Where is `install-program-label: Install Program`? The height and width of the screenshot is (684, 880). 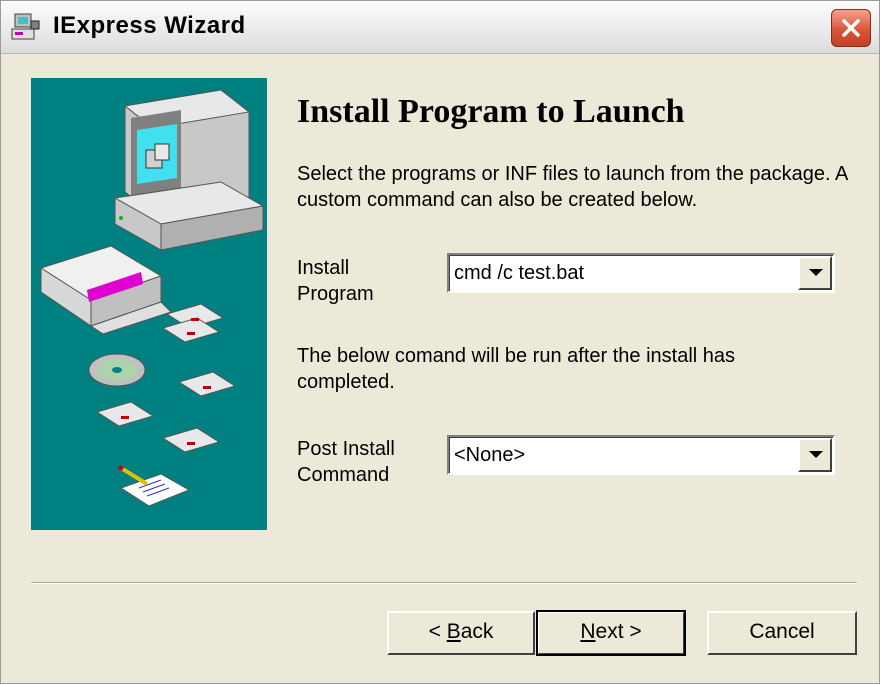 install-program-label: Install Program is located at coordinates (335, 281).